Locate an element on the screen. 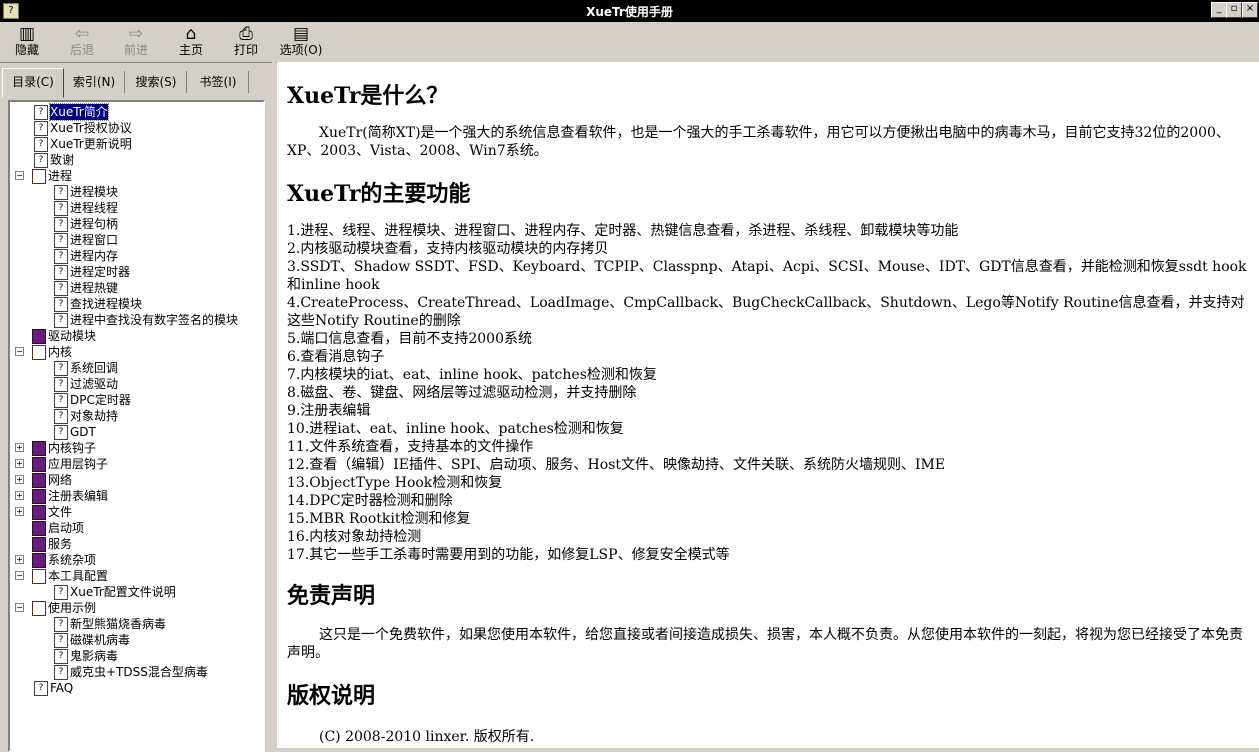  tree-topic: ? 进程中查找没有数字签名的模块 is located at coordinates (135, 320).